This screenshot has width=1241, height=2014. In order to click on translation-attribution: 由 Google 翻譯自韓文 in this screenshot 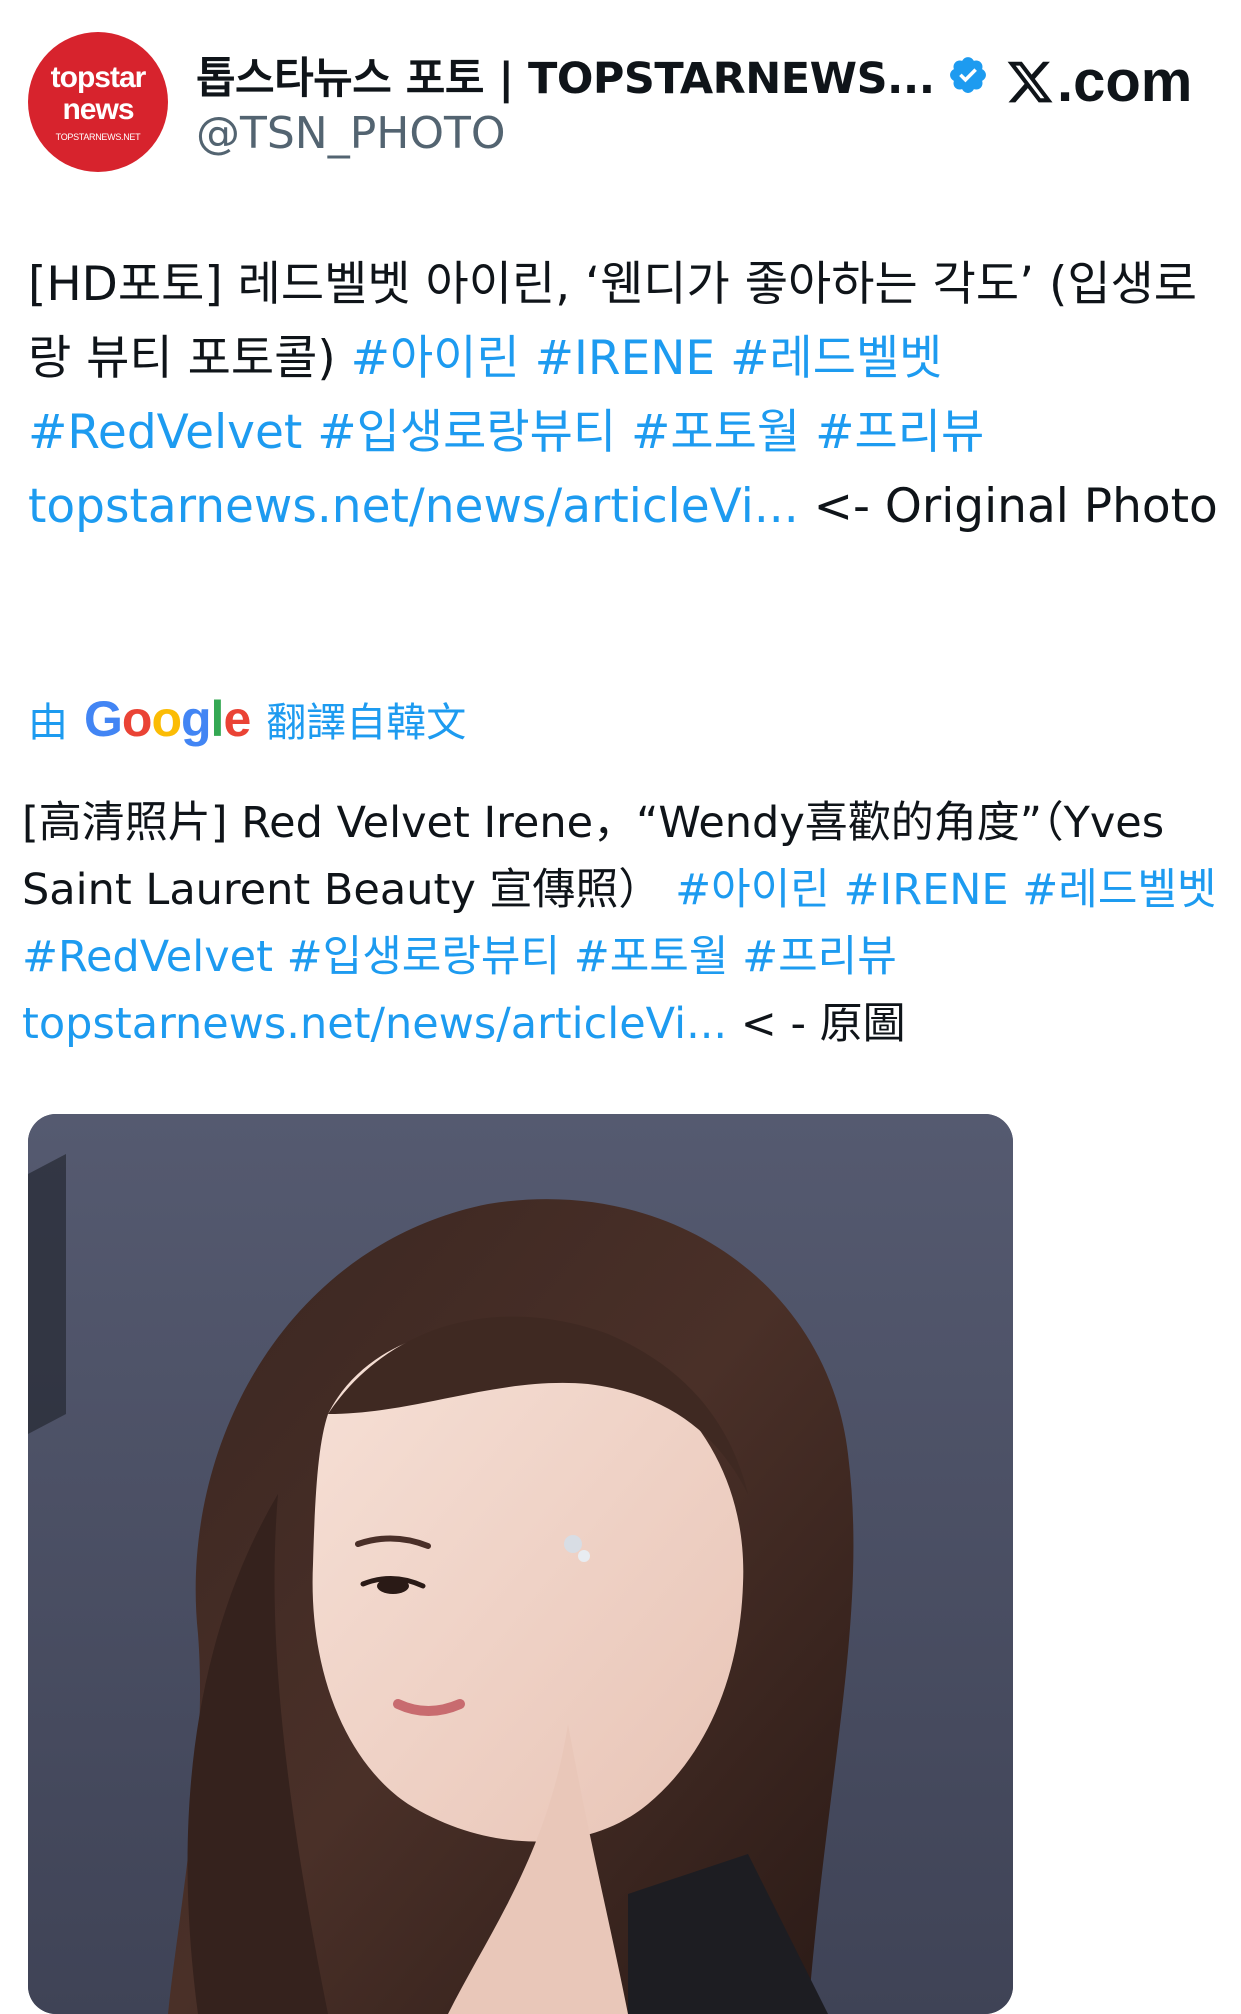, I will do `click(247, 719)`.